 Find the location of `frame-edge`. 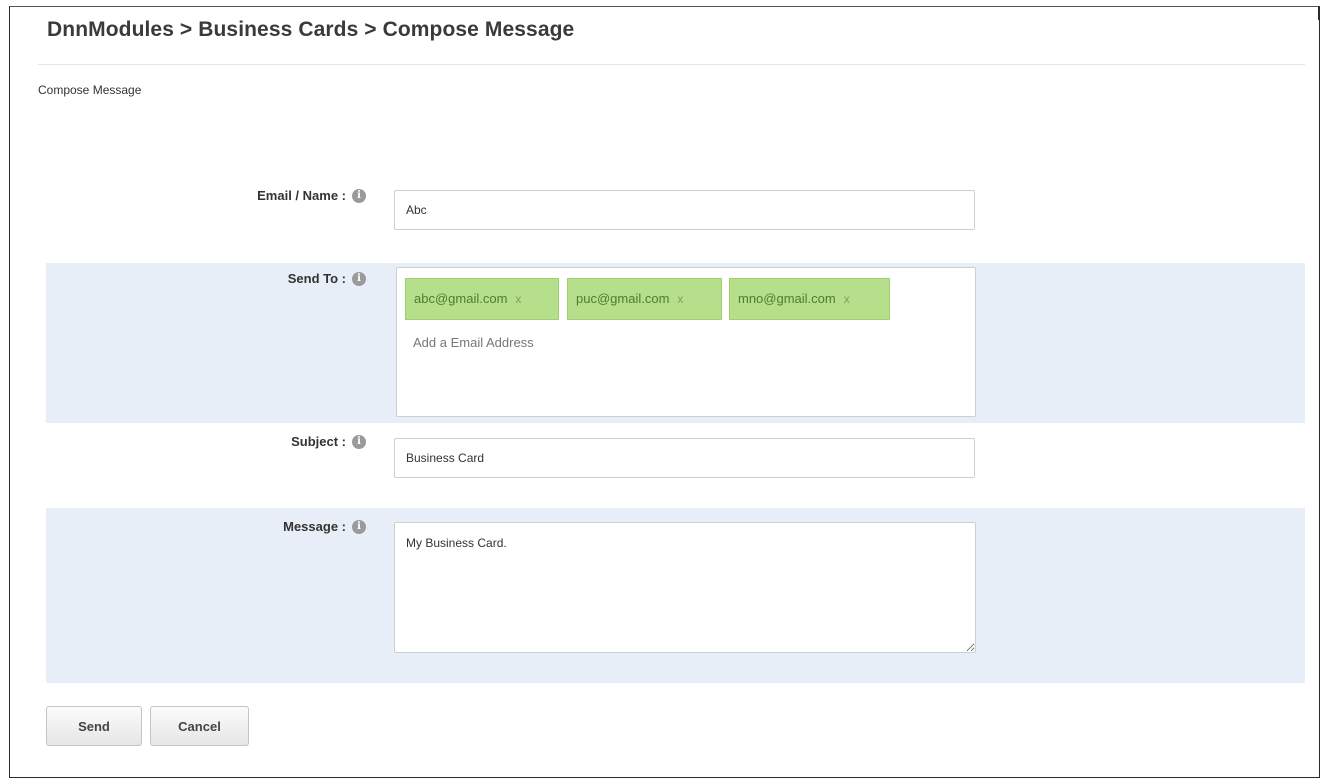

frame-edge is located at coordinates (1318, 13).